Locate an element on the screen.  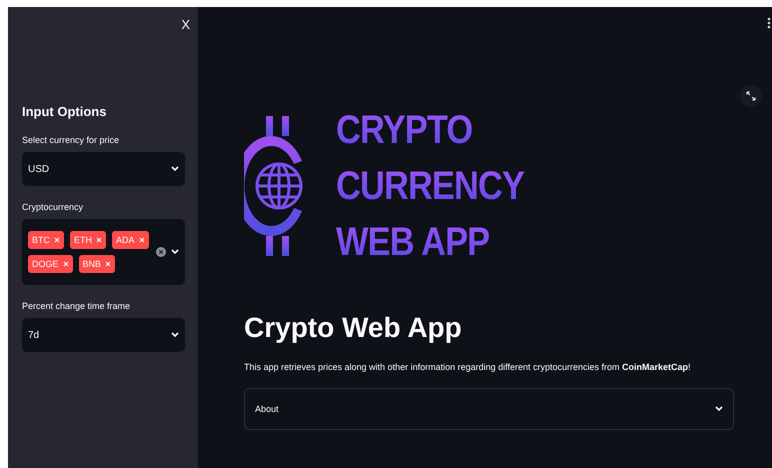
menu-icon is located at coordinates (769, 23).